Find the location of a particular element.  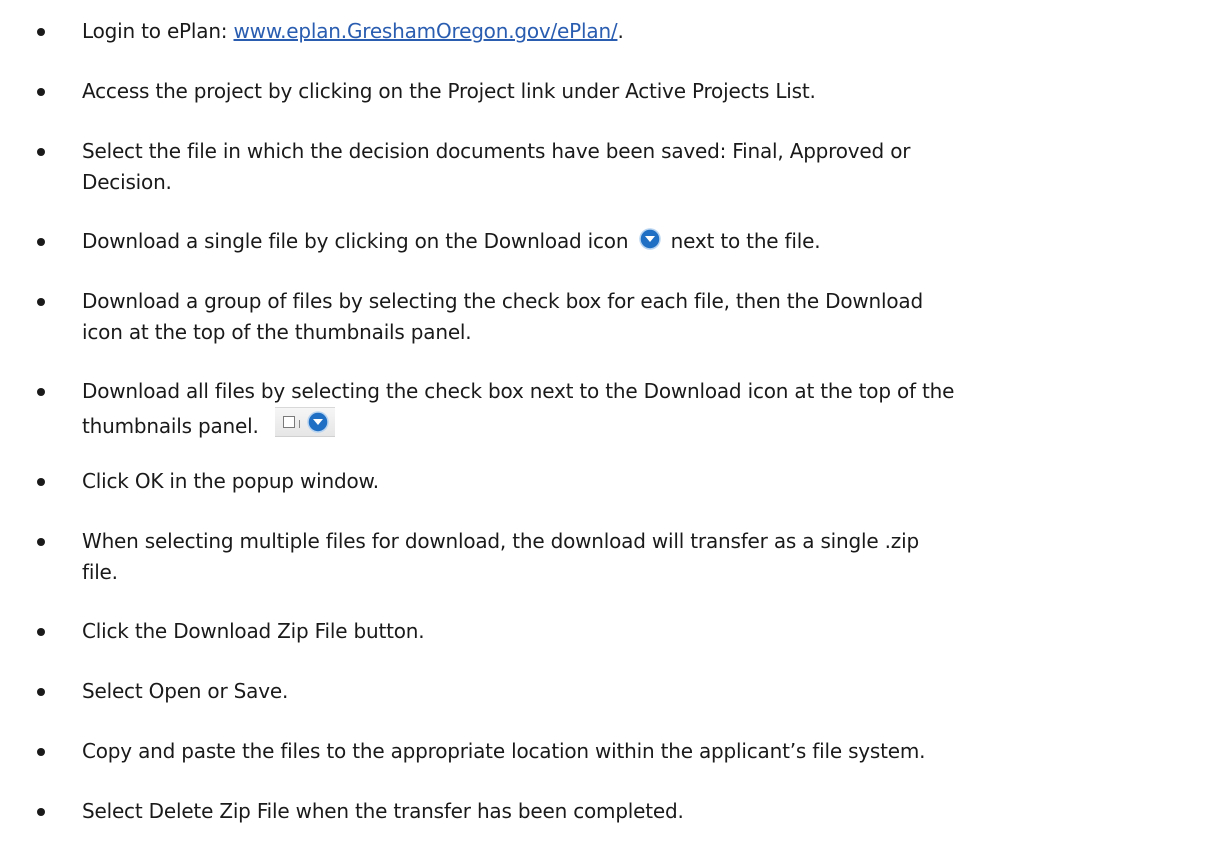

eplan-link: www.eplan.GreshamOregon.gov/ePlan/ is located at coordinates (426, 31).